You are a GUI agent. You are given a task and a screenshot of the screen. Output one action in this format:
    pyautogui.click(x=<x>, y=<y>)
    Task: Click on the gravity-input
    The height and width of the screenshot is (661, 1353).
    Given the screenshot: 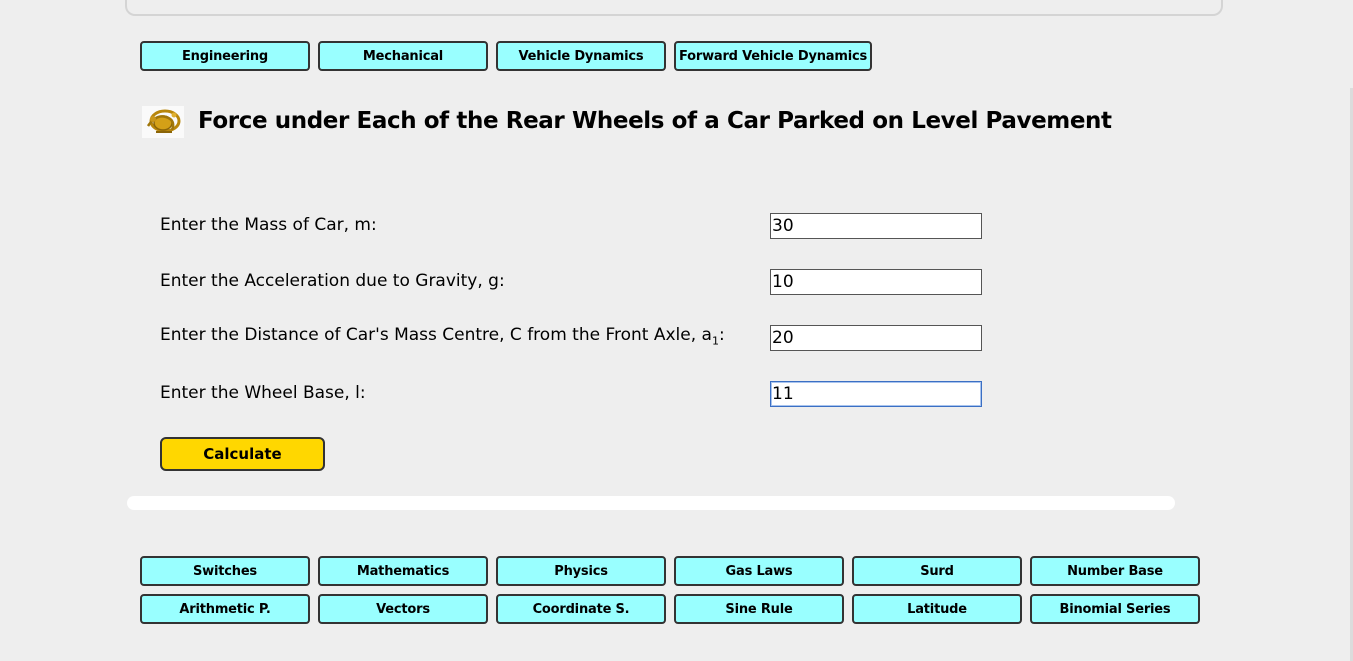 What is the action you would take?
    pyautogui.click(x=876, y=282)
    